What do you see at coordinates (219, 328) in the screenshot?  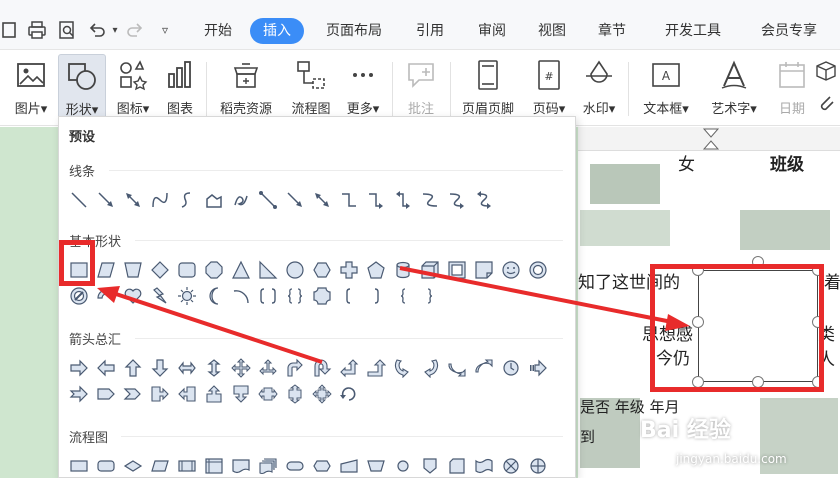 I see `annotation-arrow-to-tool` at bounding box center [219, 328].